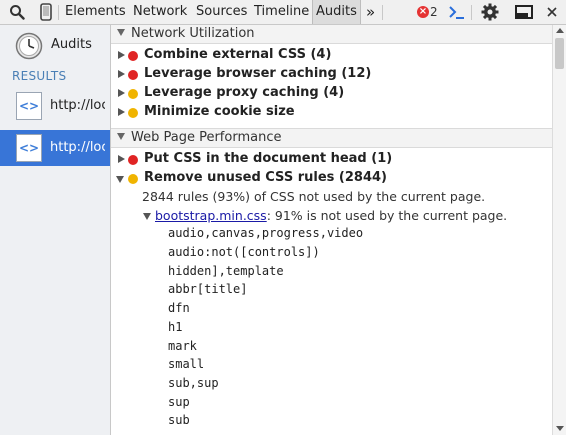 The image size is (566, 435). What do you see at coordinates (160, 12) in the screenshot?
I see `tab-network: Network` at bounding box center [160, 12].